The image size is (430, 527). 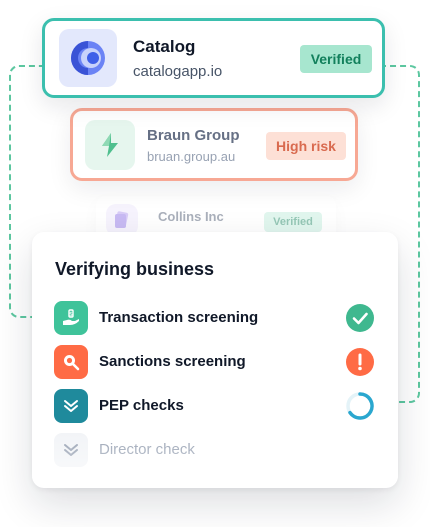 I want to click on braun-logo-icon, so click(x=110, y=145).